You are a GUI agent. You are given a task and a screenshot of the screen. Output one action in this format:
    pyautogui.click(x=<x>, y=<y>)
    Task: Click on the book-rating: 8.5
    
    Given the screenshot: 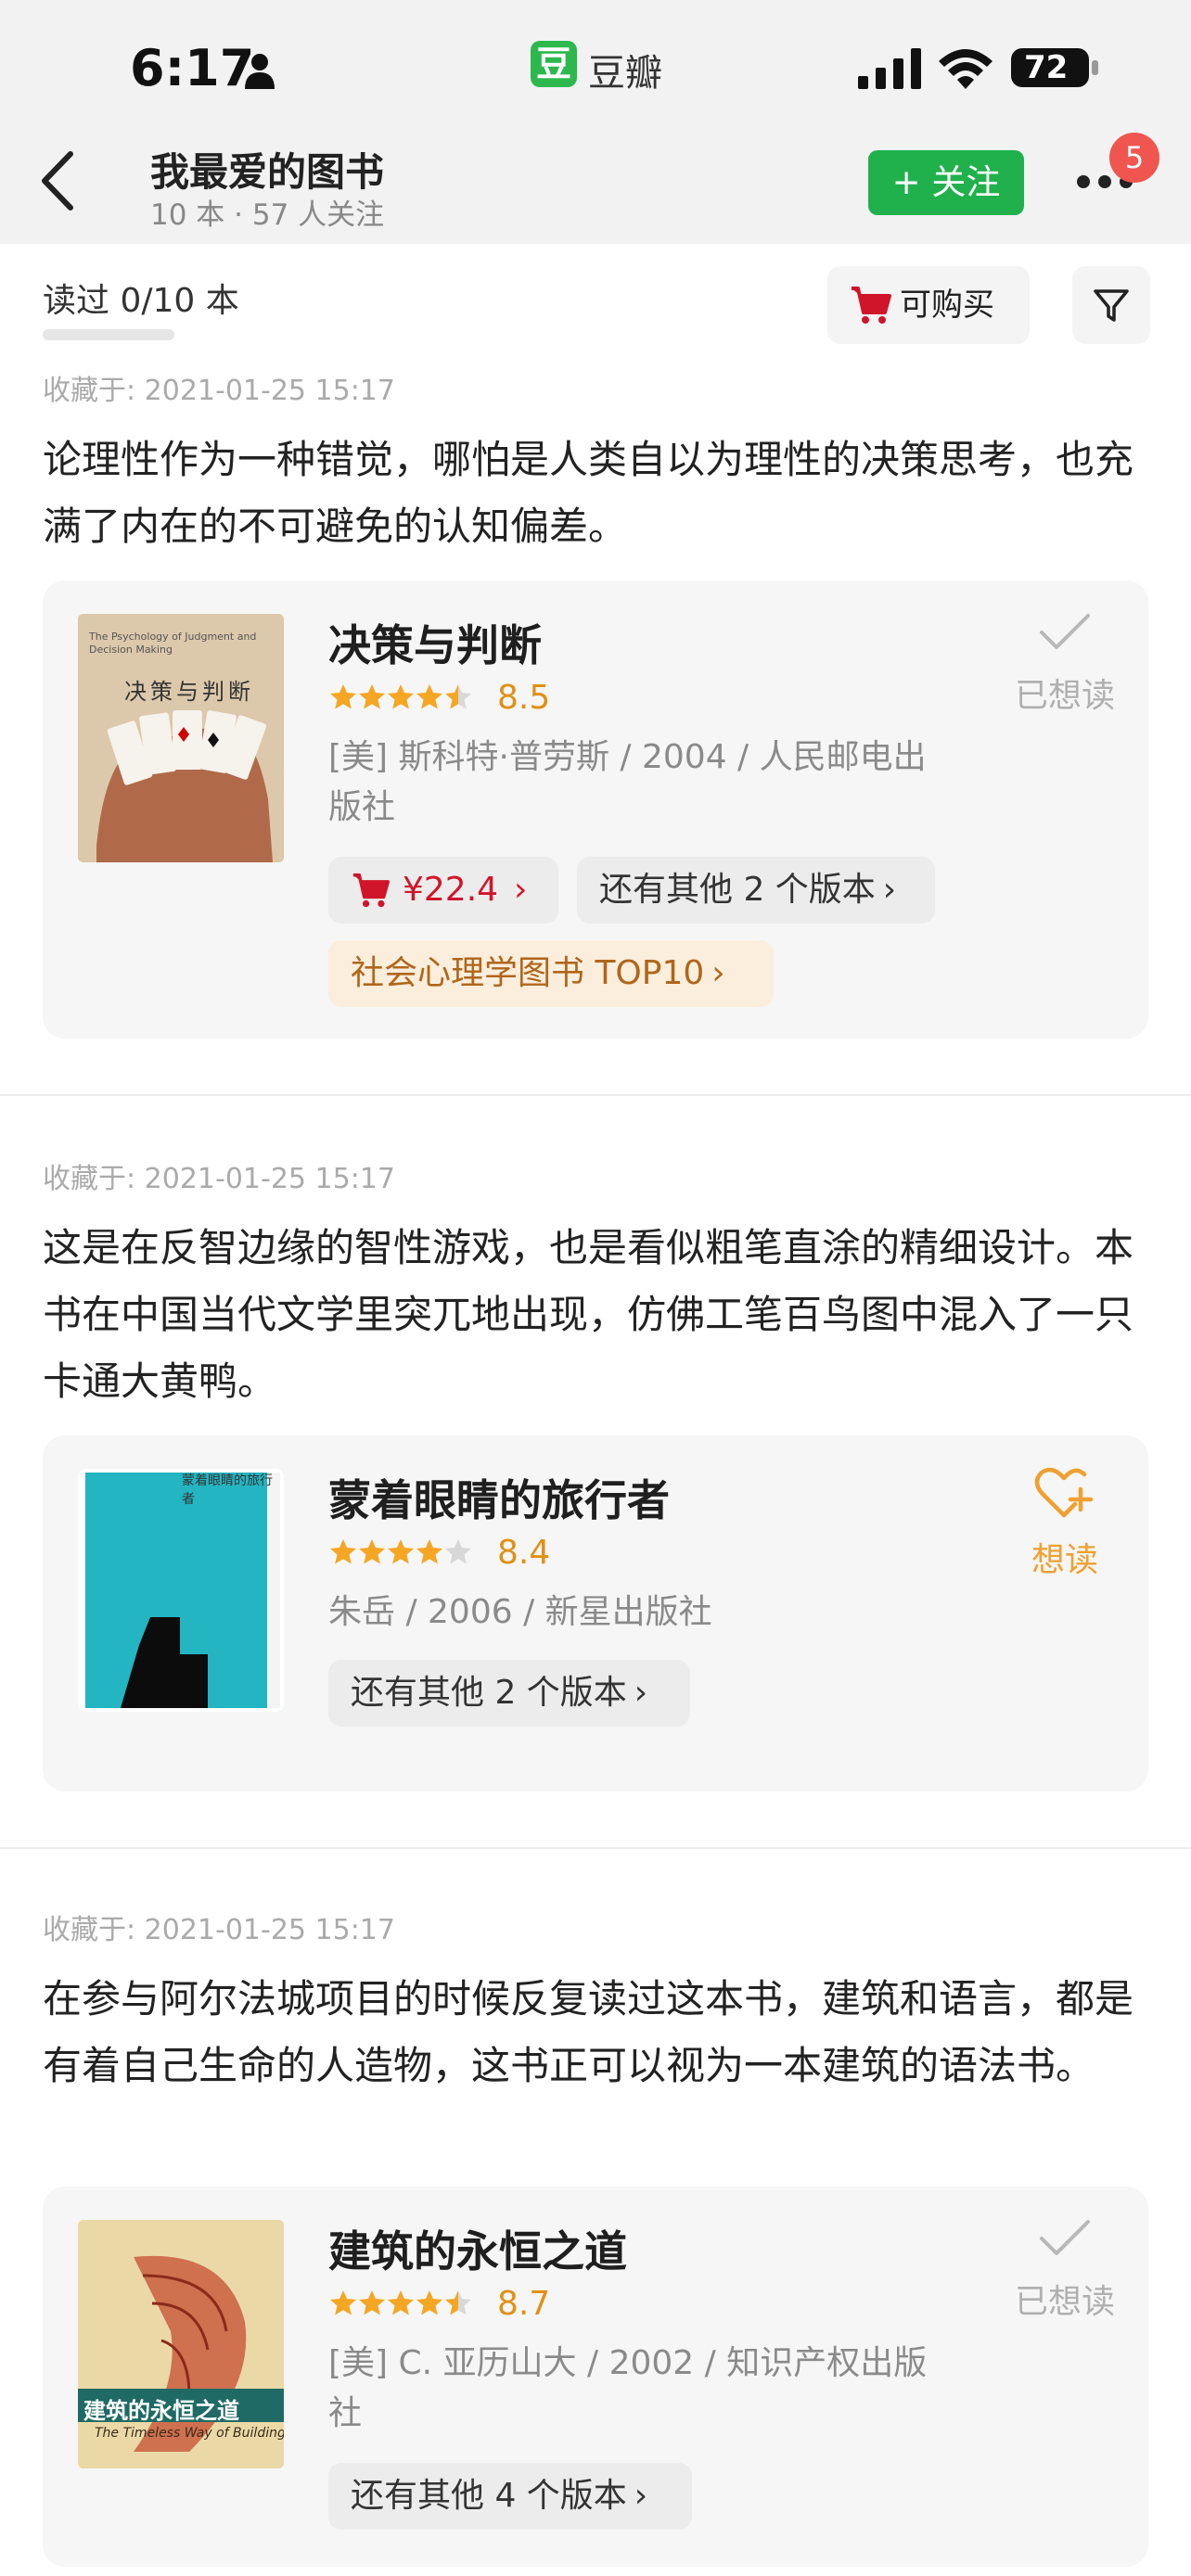 What is the action you would take?
    pyautogui.click(x=524, y=698)
    